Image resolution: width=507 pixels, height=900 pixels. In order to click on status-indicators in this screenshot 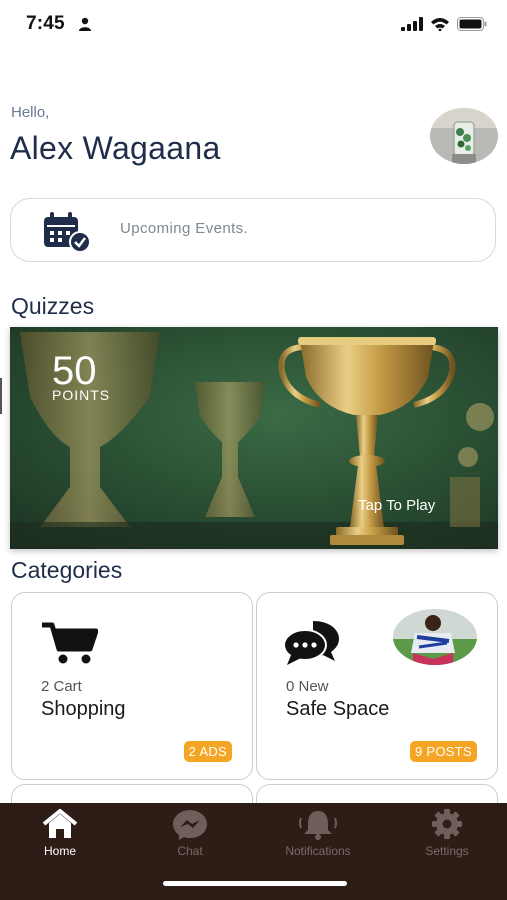, I will do `click(444, 24)`.